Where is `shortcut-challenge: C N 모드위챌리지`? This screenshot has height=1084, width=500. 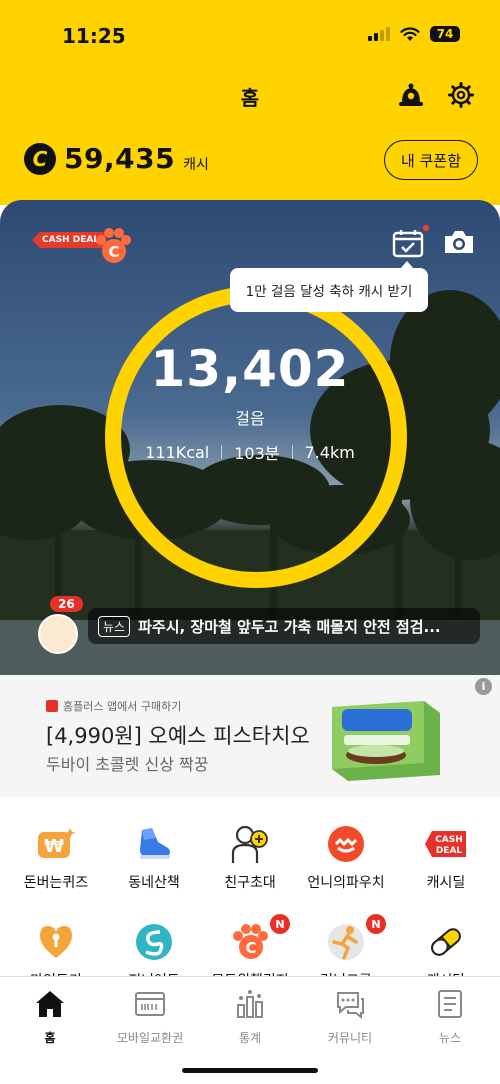 shortcut-challenge: C N 모드위챌리지 is located at coordinates (250, 948).